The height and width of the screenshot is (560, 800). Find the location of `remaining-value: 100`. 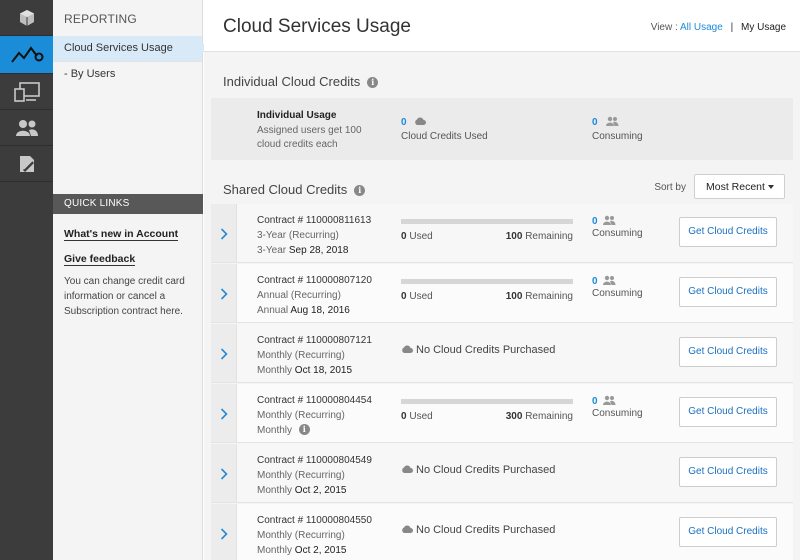

remaining-value: 100 is located at coordinates (514, 296).